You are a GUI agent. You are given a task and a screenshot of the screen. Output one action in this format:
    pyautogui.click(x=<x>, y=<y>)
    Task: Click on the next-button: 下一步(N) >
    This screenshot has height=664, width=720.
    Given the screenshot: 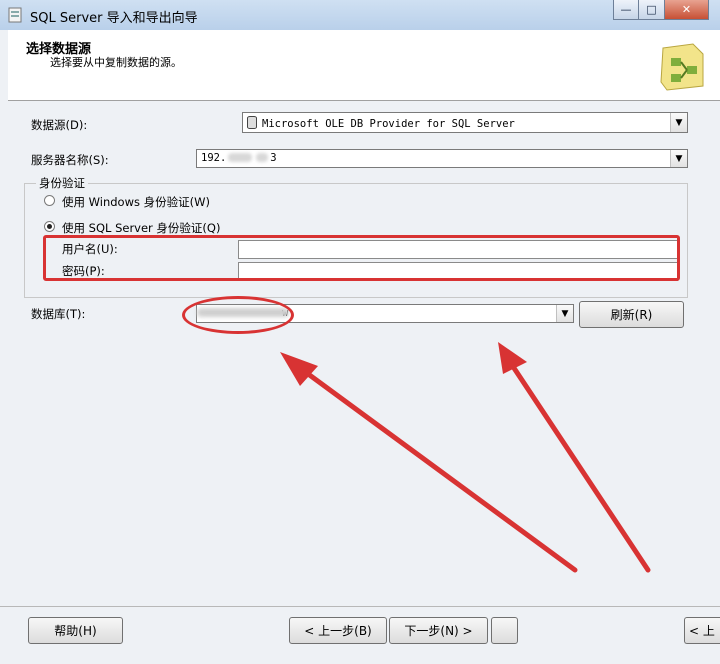 What is the action you would take?
    pyautogui.click(x=438, y=630)
    